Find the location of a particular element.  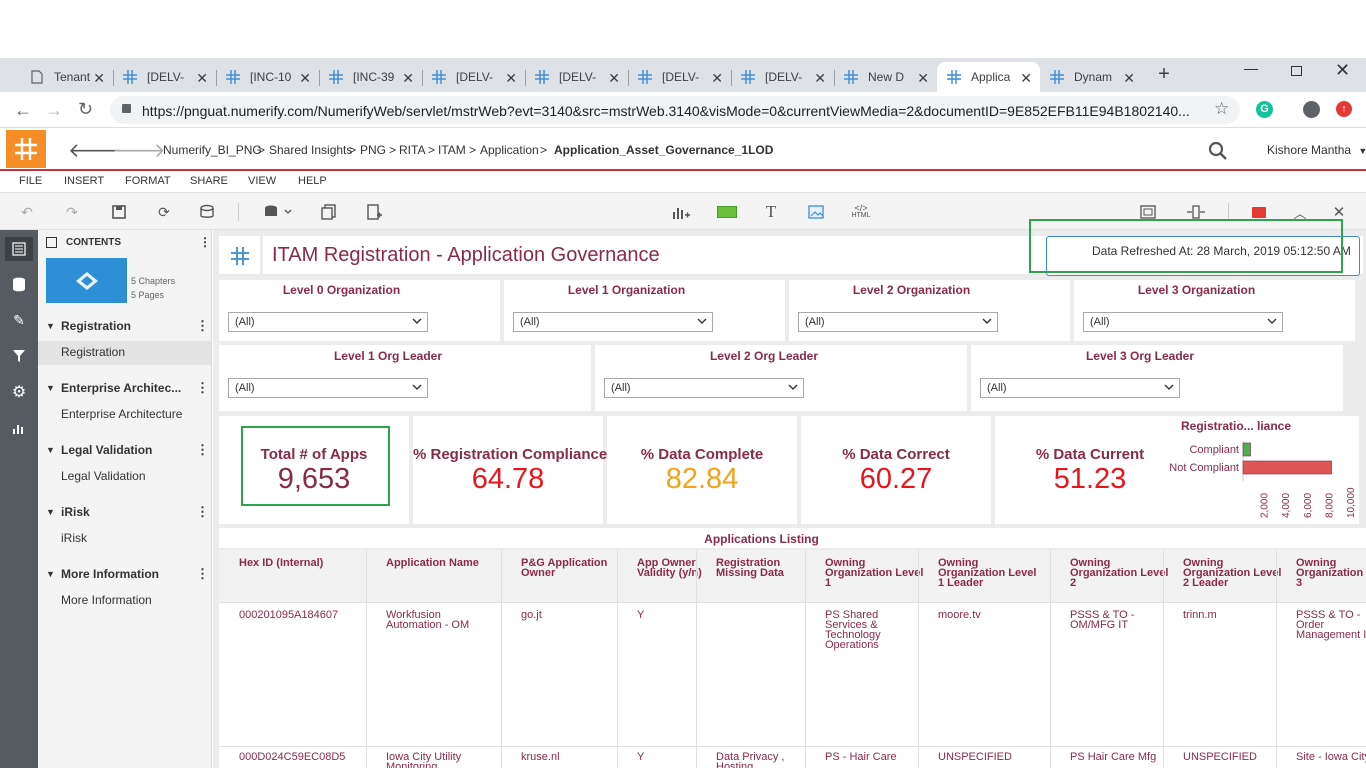

chapter-title: More Information is located at coordinates (110, 574).